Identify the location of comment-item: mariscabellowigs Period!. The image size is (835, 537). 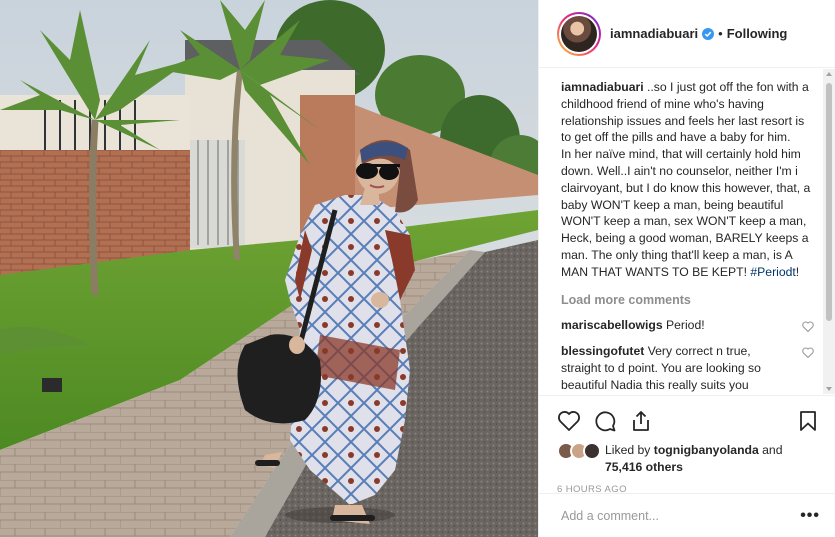
(688, 325).